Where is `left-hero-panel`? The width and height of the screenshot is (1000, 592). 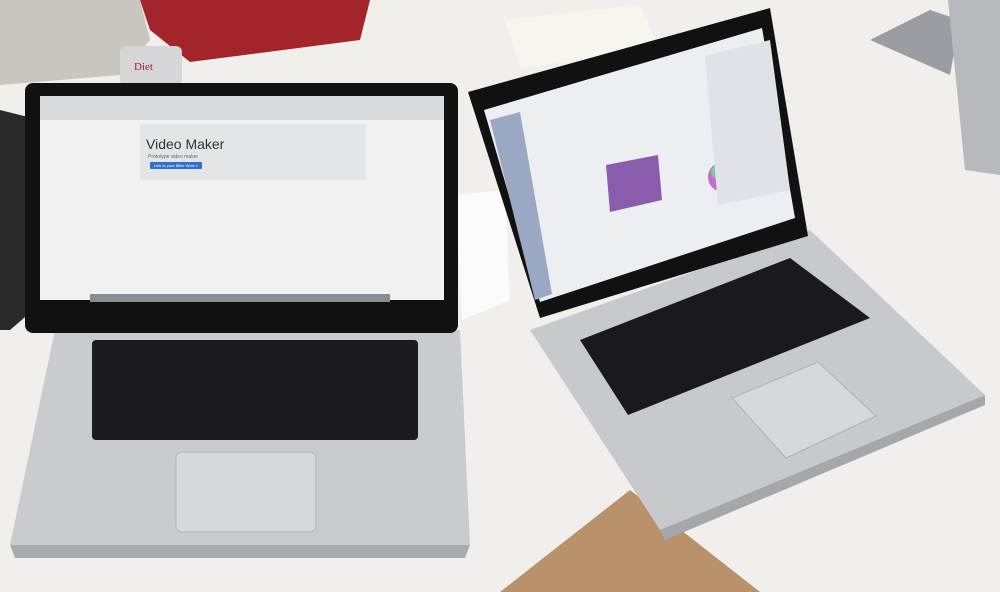 left-hero-panel is located at coordinates (253, 152).